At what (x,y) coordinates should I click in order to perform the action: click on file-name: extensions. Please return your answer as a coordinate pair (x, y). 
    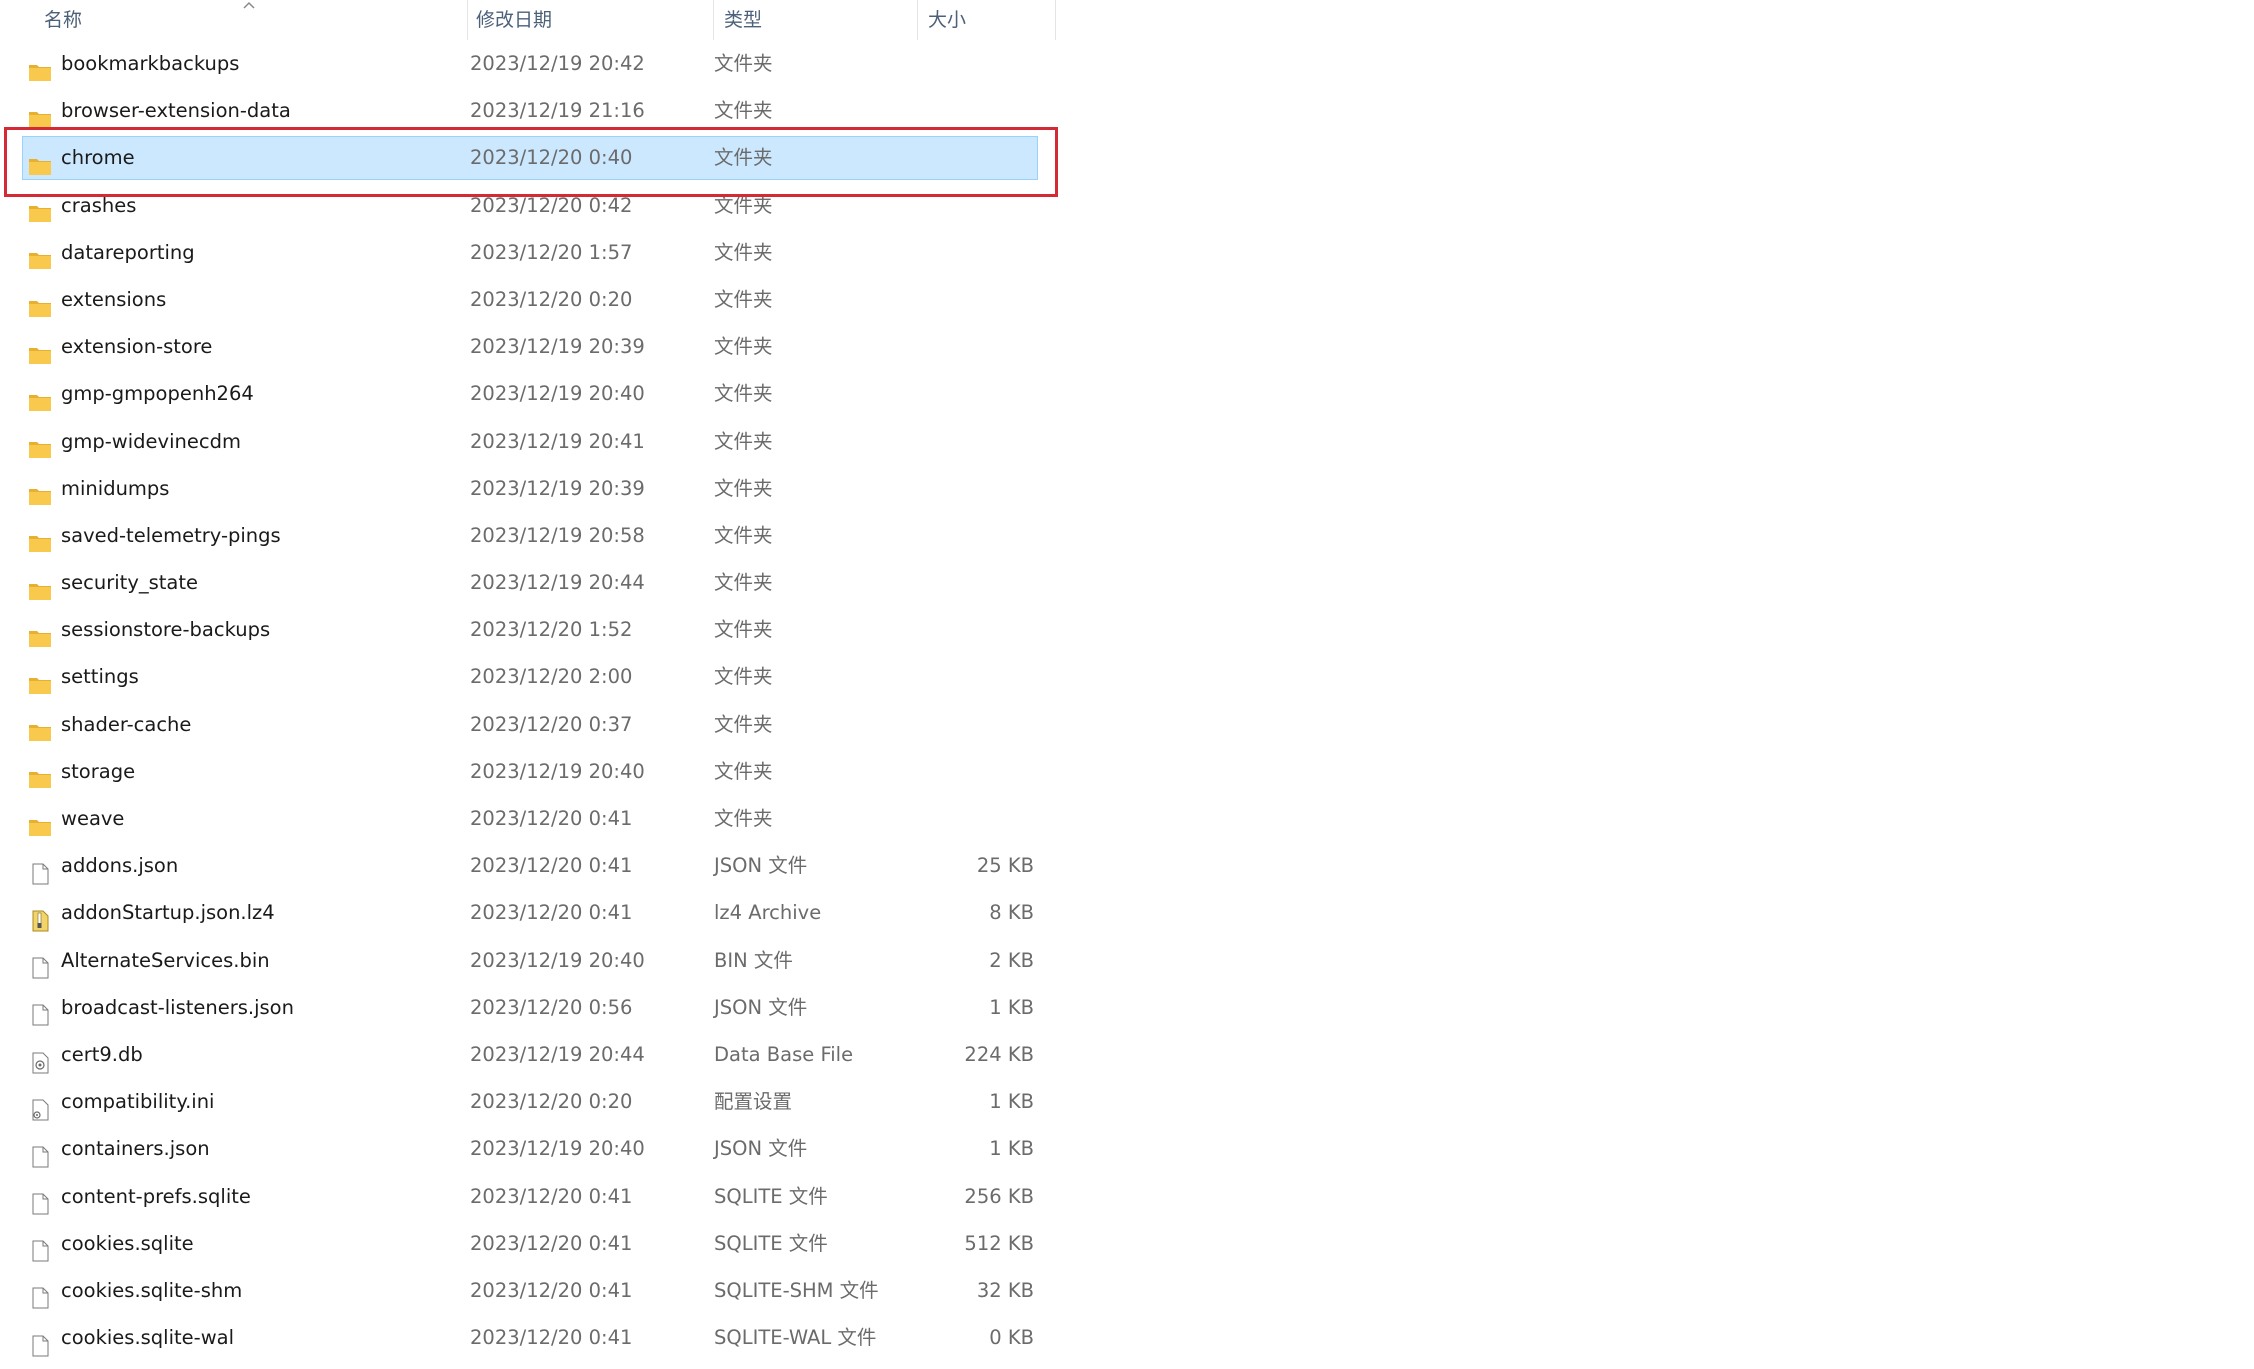
    Looking at the image, I should click on (114, 299).